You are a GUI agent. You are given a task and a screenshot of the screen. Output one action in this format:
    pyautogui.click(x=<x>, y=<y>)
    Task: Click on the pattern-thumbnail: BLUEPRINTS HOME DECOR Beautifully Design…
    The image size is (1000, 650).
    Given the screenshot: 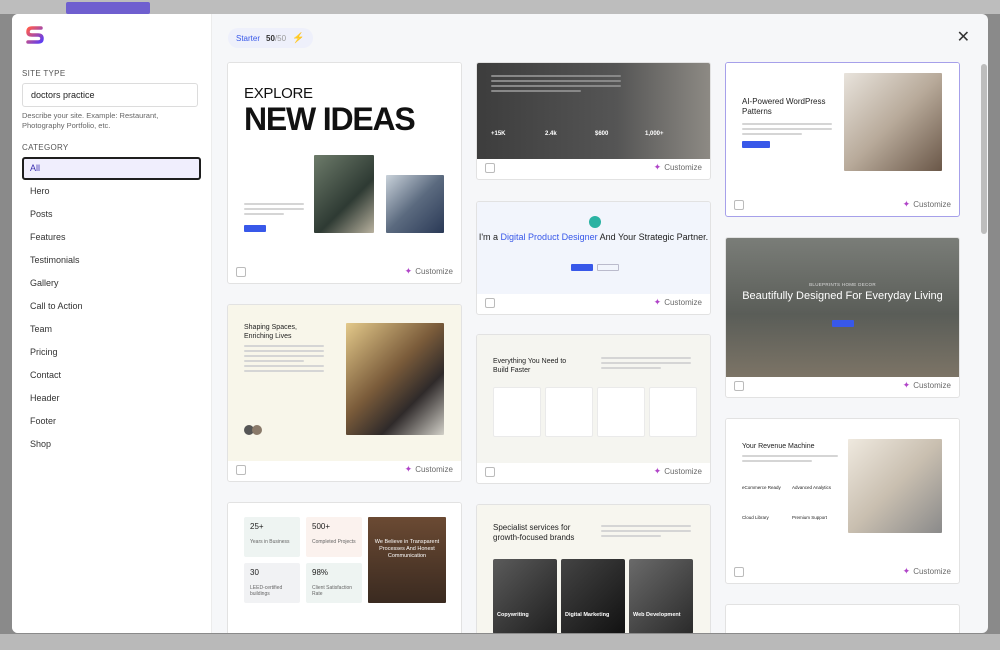 What is the action you would take?
    pyautogui.click(x=842, y=307)
    